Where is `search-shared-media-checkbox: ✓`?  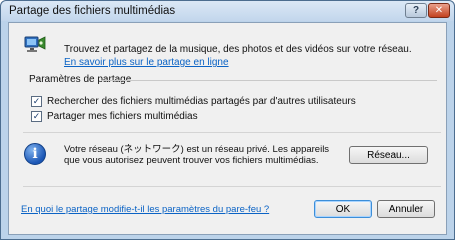
search-shared-media-checkbox: ✓ is located at coordinates (36, 101).